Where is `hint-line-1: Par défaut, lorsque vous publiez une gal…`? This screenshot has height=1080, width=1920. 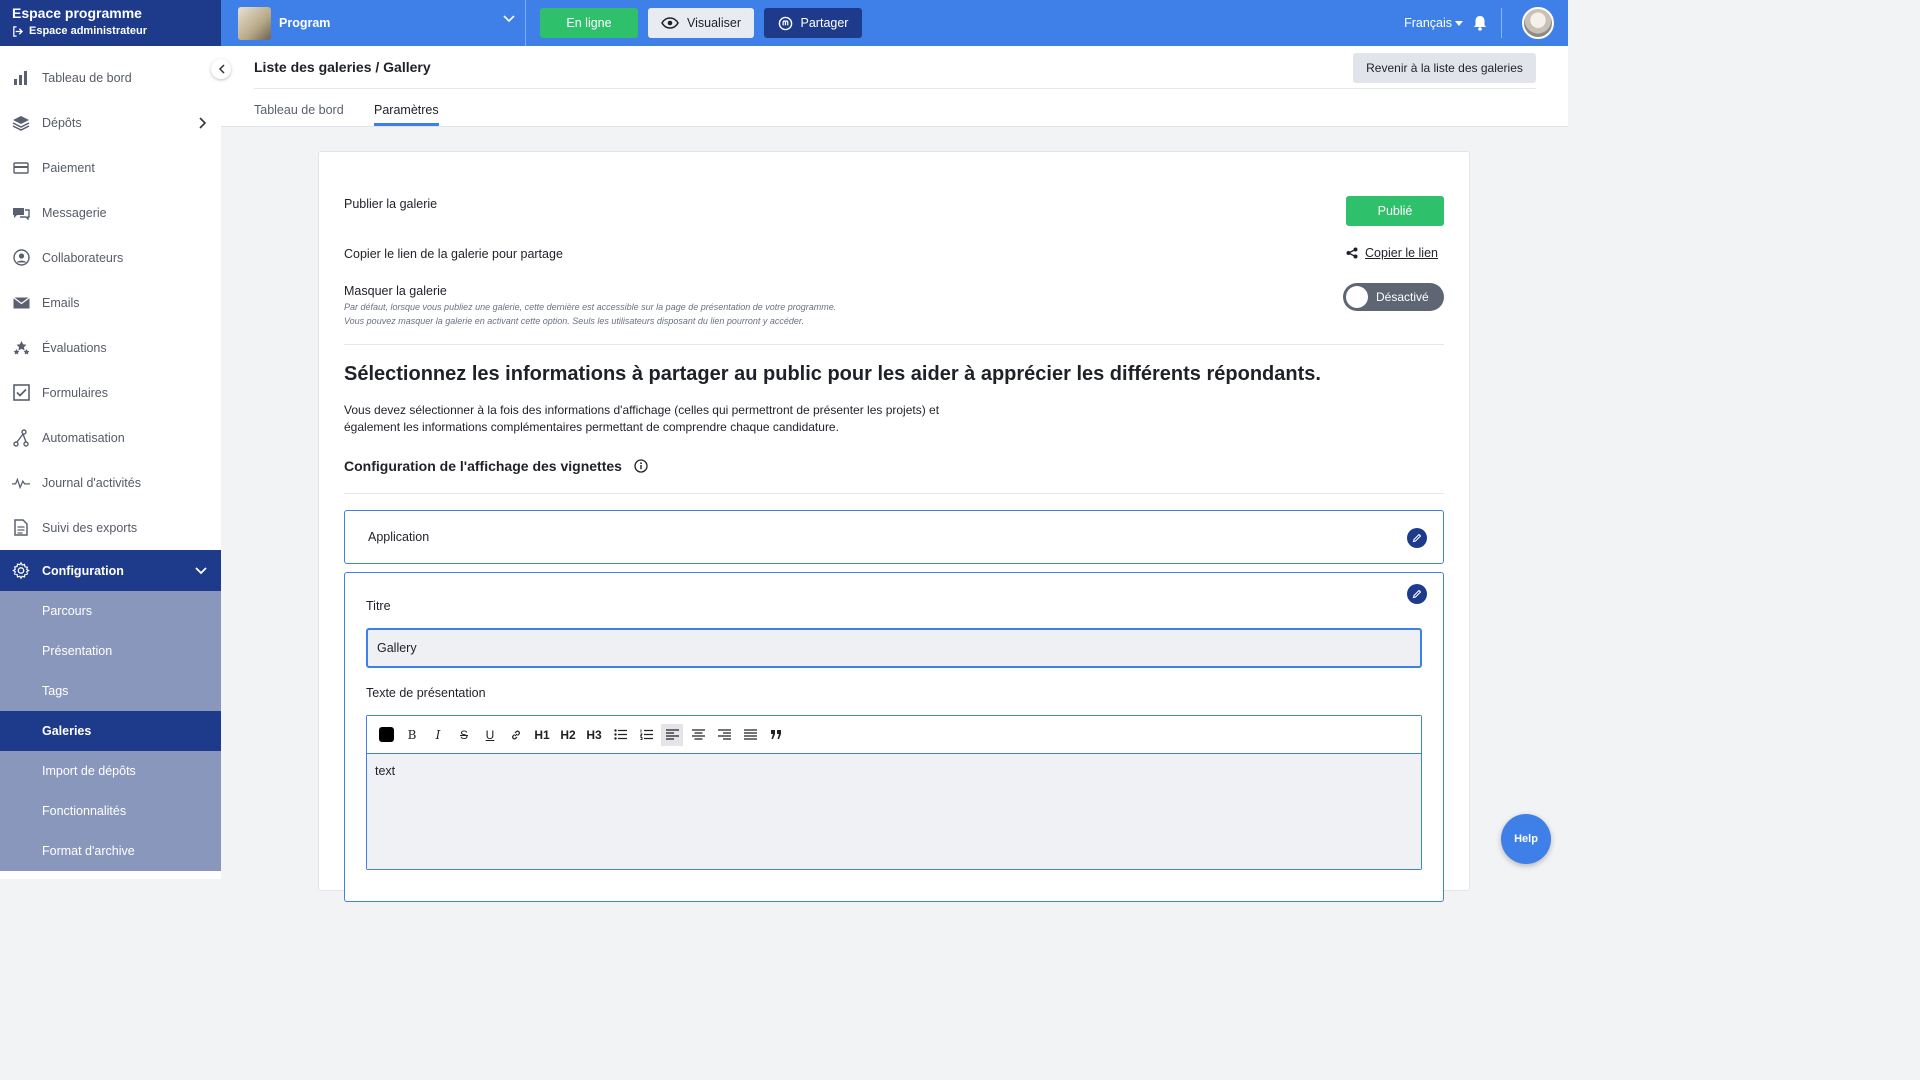 hint-line-1: Par défaut, lorsque vous publiez une gal… is located at coordinates (590, 307).